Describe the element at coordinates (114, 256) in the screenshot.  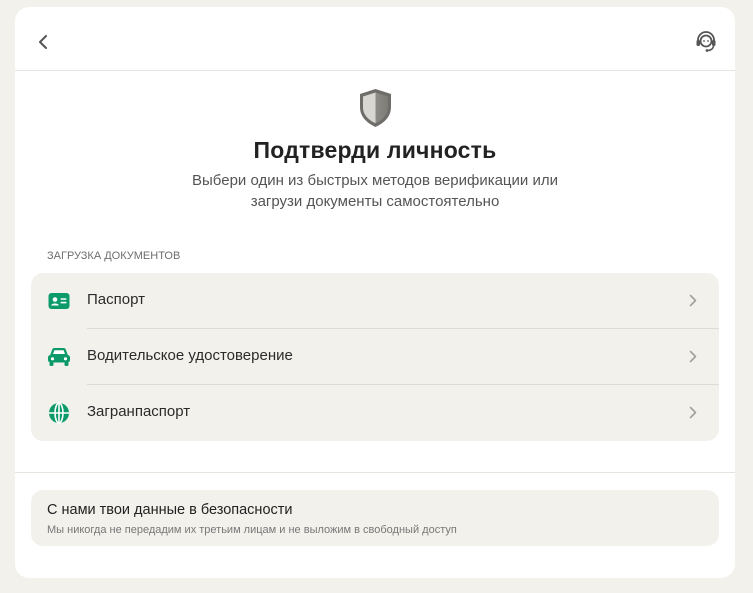
I see `section-label-documents: ЗАГРУЗКА ДОКУМЕНТОВ` at that location.